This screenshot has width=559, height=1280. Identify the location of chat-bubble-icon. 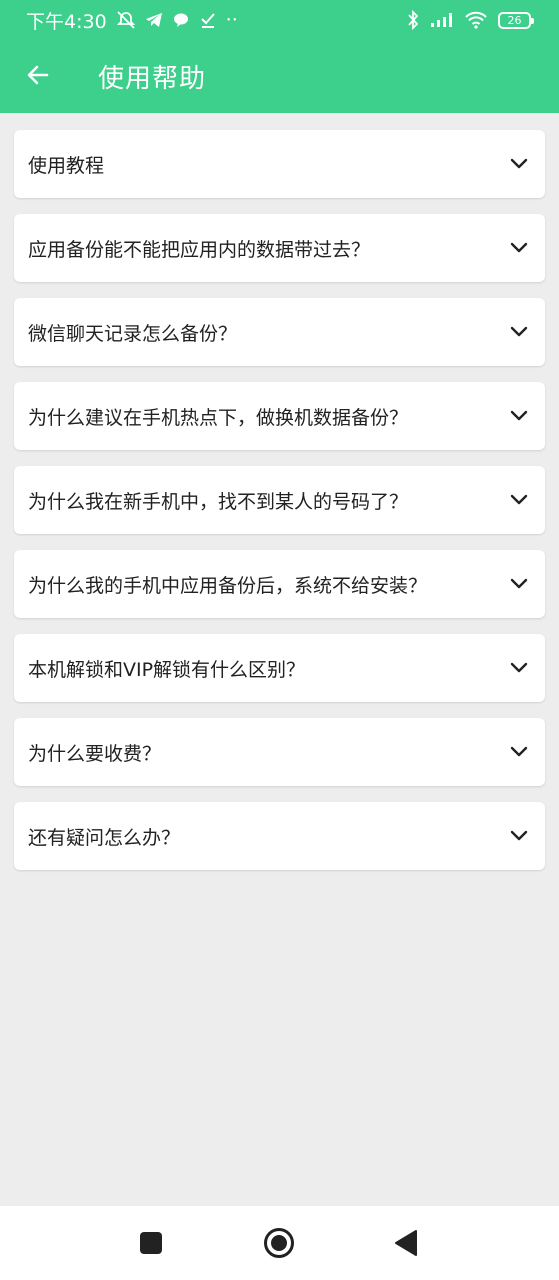
(181, 20).